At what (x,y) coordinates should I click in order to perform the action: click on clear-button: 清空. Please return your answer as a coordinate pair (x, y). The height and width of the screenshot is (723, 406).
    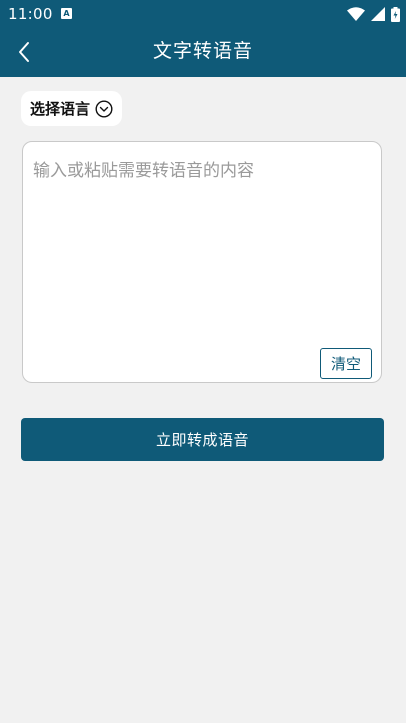
    Looking at the image, I should click on (346, 363).